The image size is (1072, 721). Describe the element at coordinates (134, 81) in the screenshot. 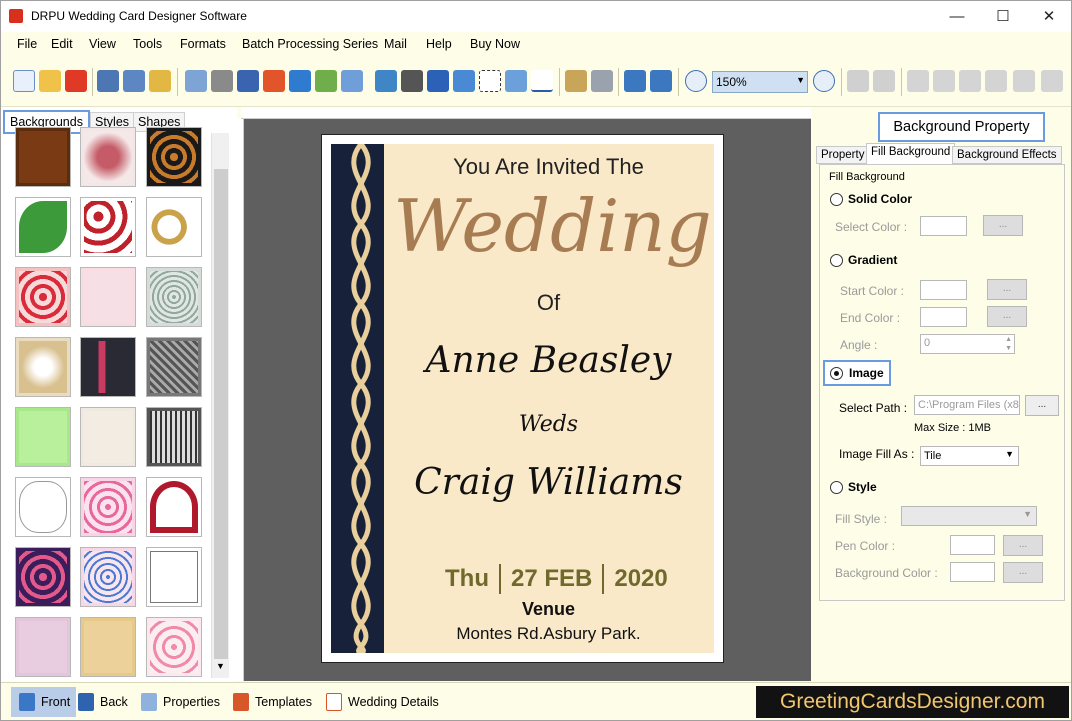

I see `save-as-icon` at that location.